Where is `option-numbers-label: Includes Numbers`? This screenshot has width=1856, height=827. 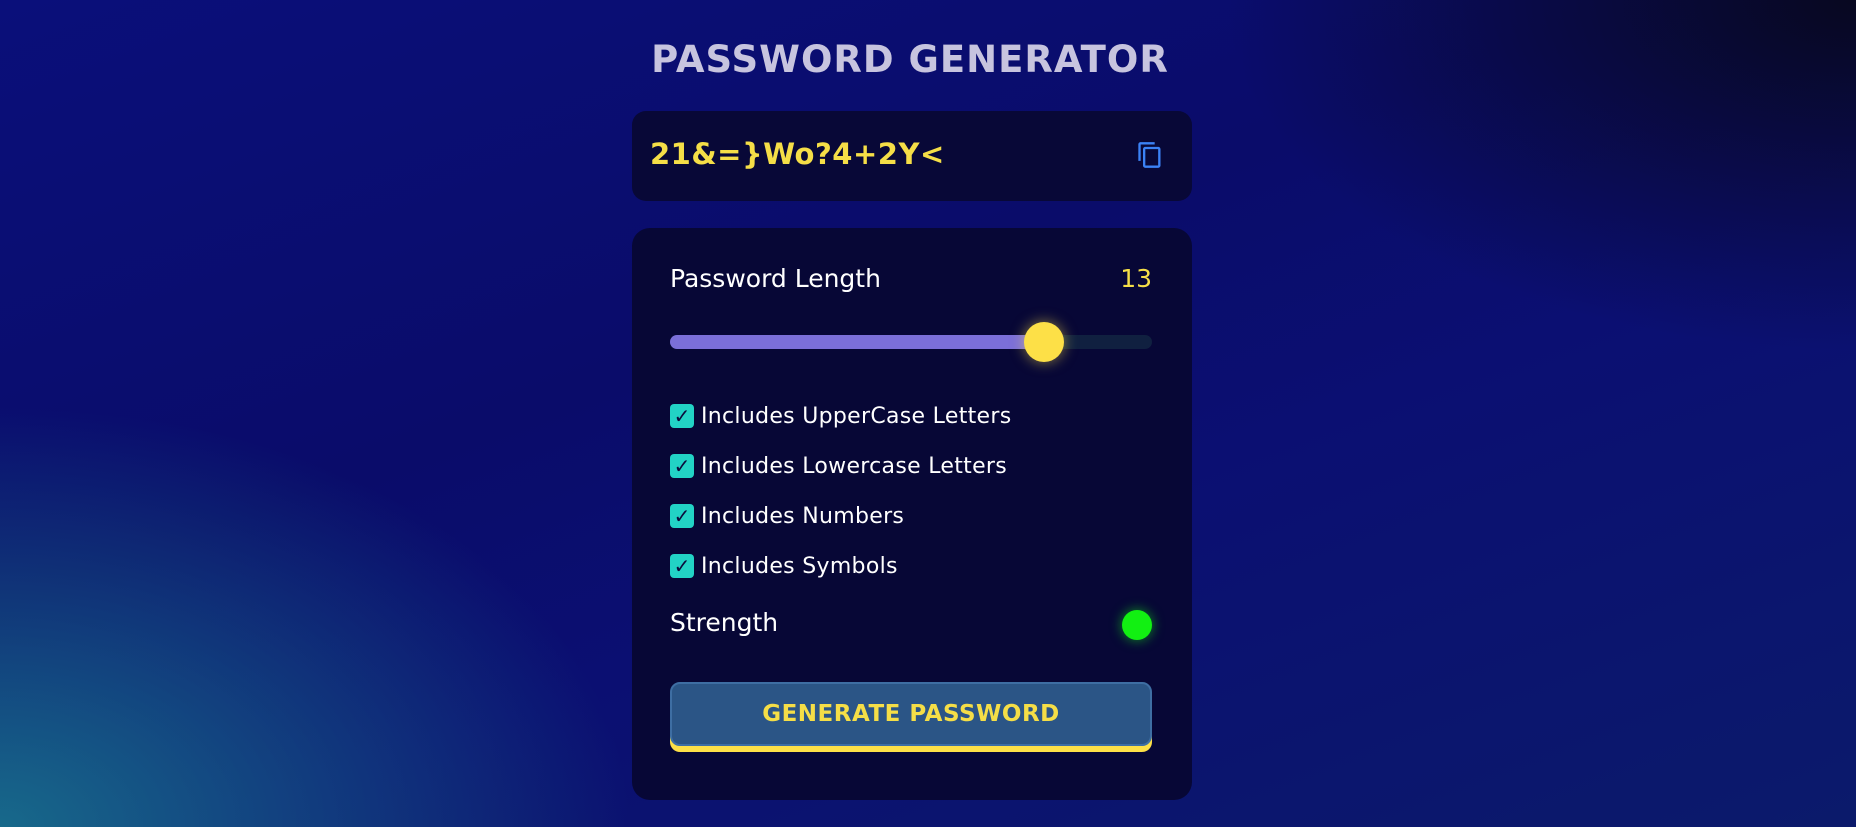 option-numbers-label: Includes Numbers is located at coordinates (803, 516).